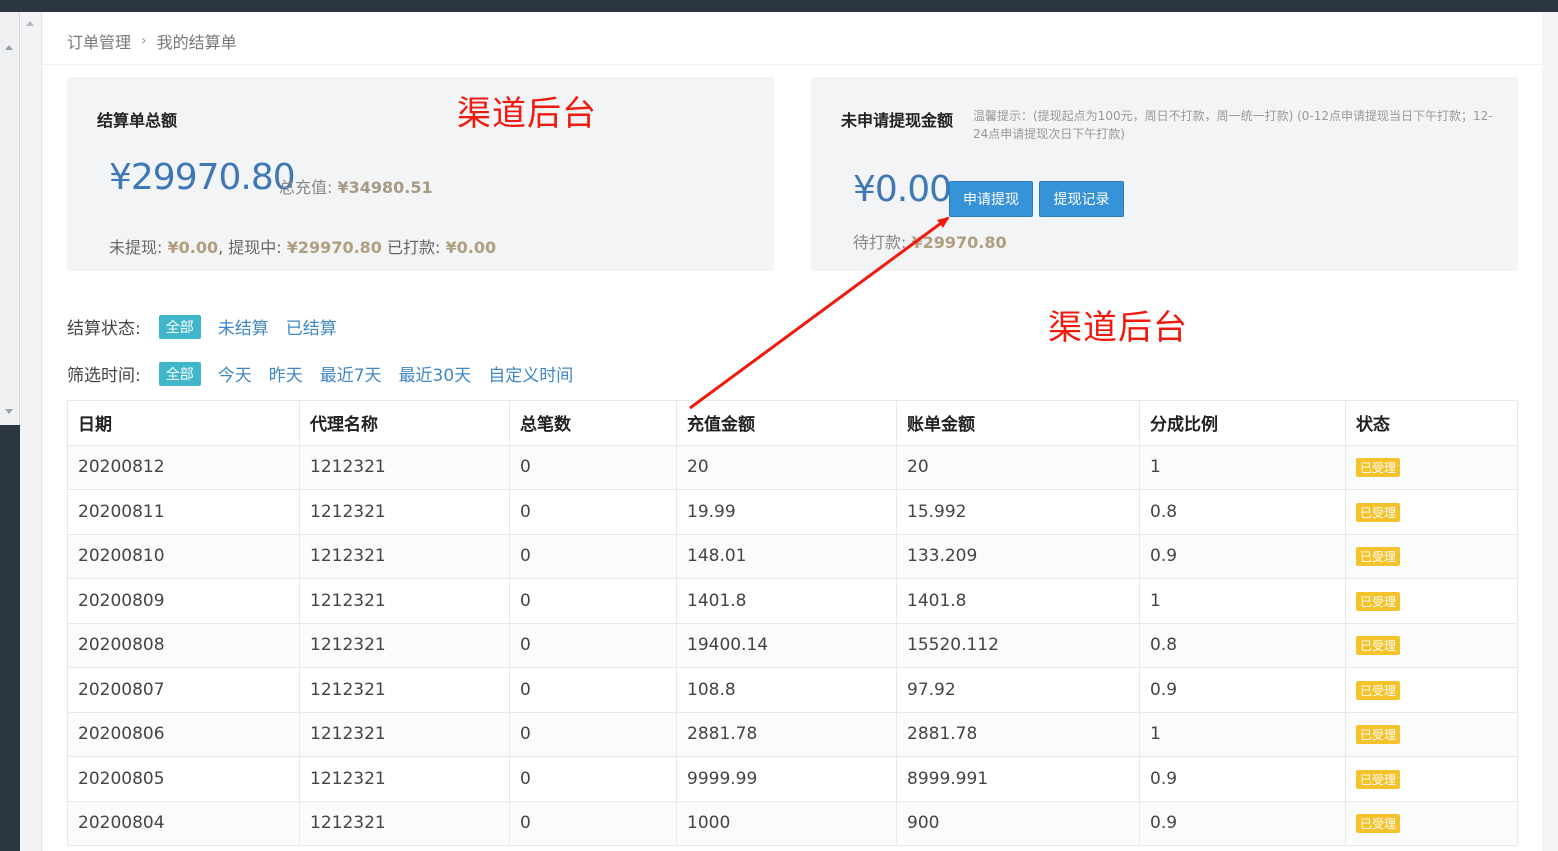 The image size is (1558, 851). What do you see at coordinates (786, 823) in the screenshot?
I see `table-cell: 1000` at bounding box center [786, 823].